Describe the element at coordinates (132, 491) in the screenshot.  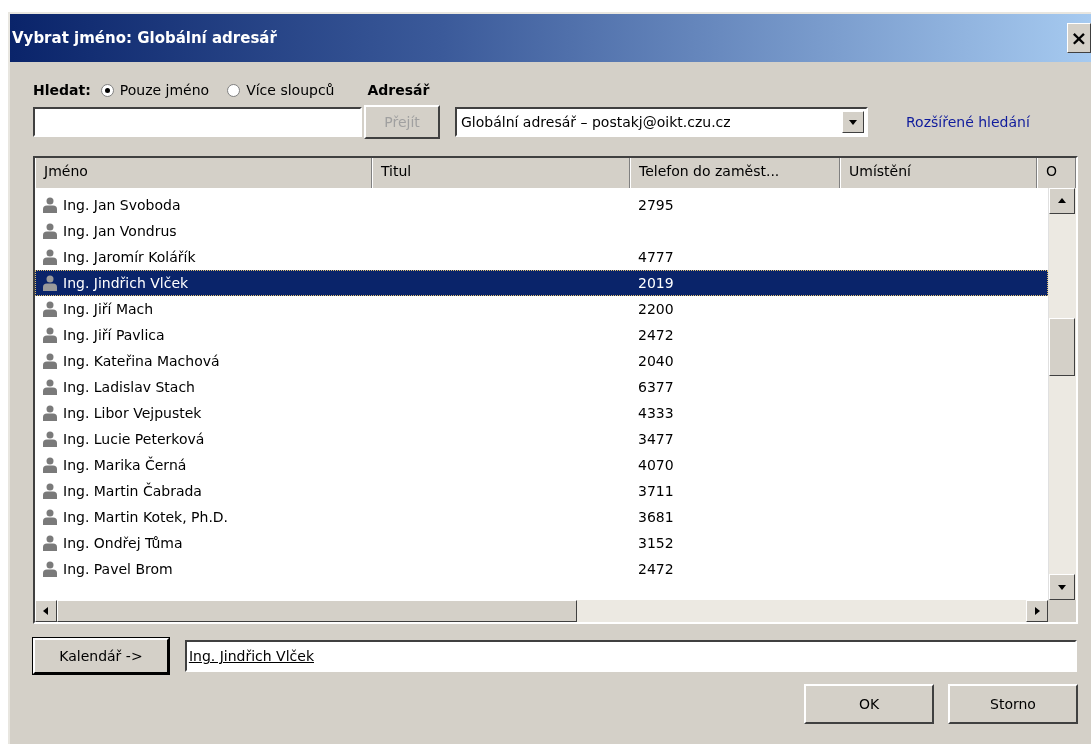
I see `contact-name: Ing. Martin Čabrada` at that location.